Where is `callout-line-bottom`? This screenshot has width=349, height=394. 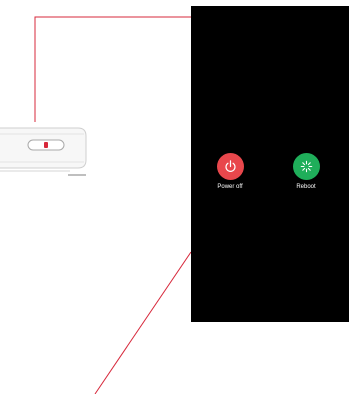 callout-line-bottom is located at coordinates (143, 322).